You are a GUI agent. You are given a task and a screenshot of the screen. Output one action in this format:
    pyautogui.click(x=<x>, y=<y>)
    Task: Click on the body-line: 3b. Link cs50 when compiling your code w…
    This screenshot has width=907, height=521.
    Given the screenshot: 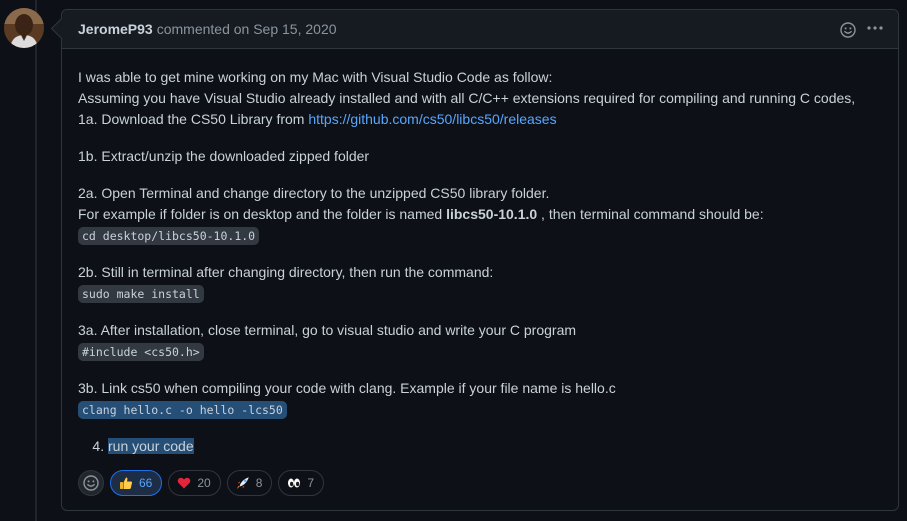 What is the action you would take?
    pyautogui.click(x=347, y=388)
    